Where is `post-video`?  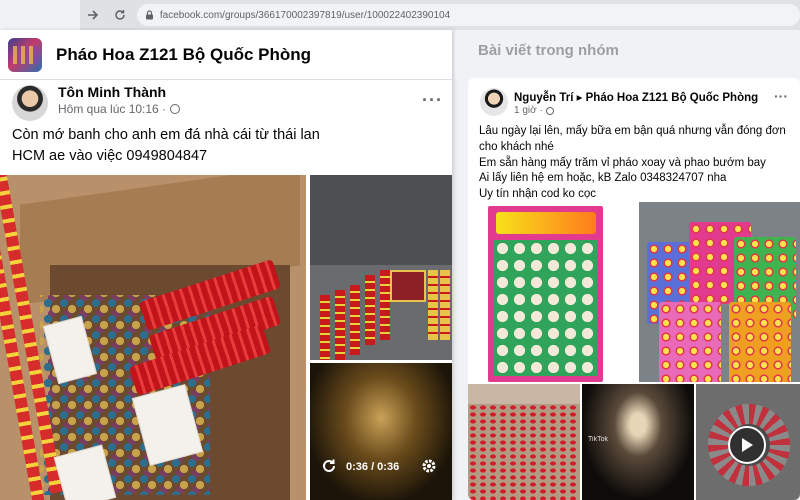 post-video is located at coordinates (748, 442).